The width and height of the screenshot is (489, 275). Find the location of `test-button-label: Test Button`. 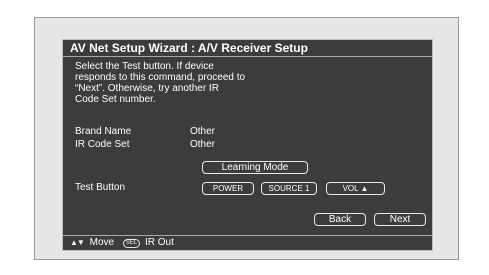

test-button-label: Test Button is located at coordinates (100, 187).